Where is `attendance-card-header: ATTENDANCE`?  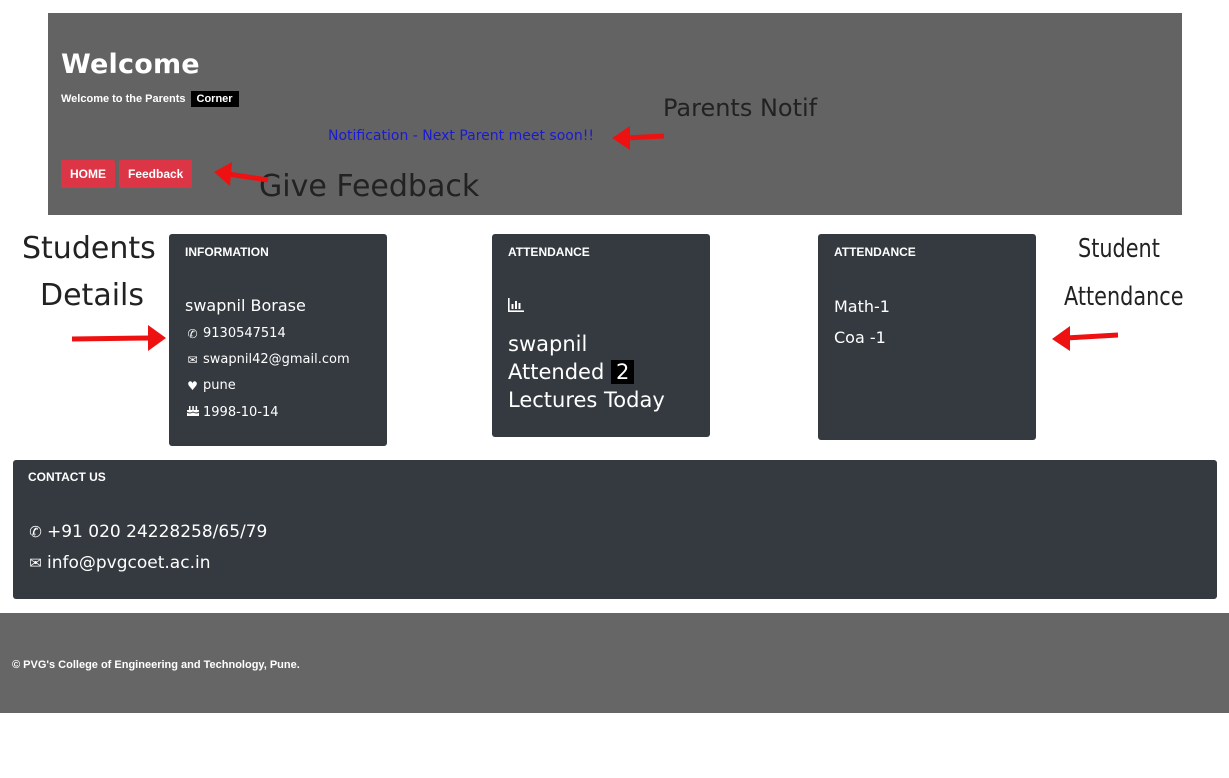
attendance-card-header: ATTENDANCE is located at coordinates (549, 252).